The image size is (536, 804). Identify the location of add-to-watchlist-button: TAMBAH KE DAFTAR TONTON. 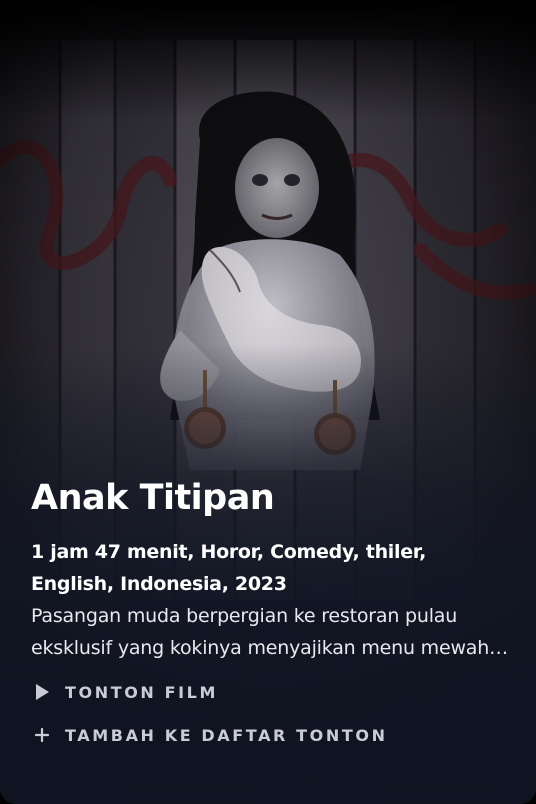
(271, 735).